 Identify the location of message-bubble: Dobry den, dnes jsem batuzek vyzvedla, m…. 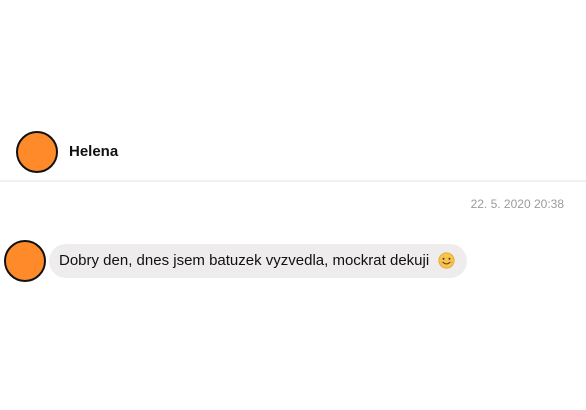
(258, 261).